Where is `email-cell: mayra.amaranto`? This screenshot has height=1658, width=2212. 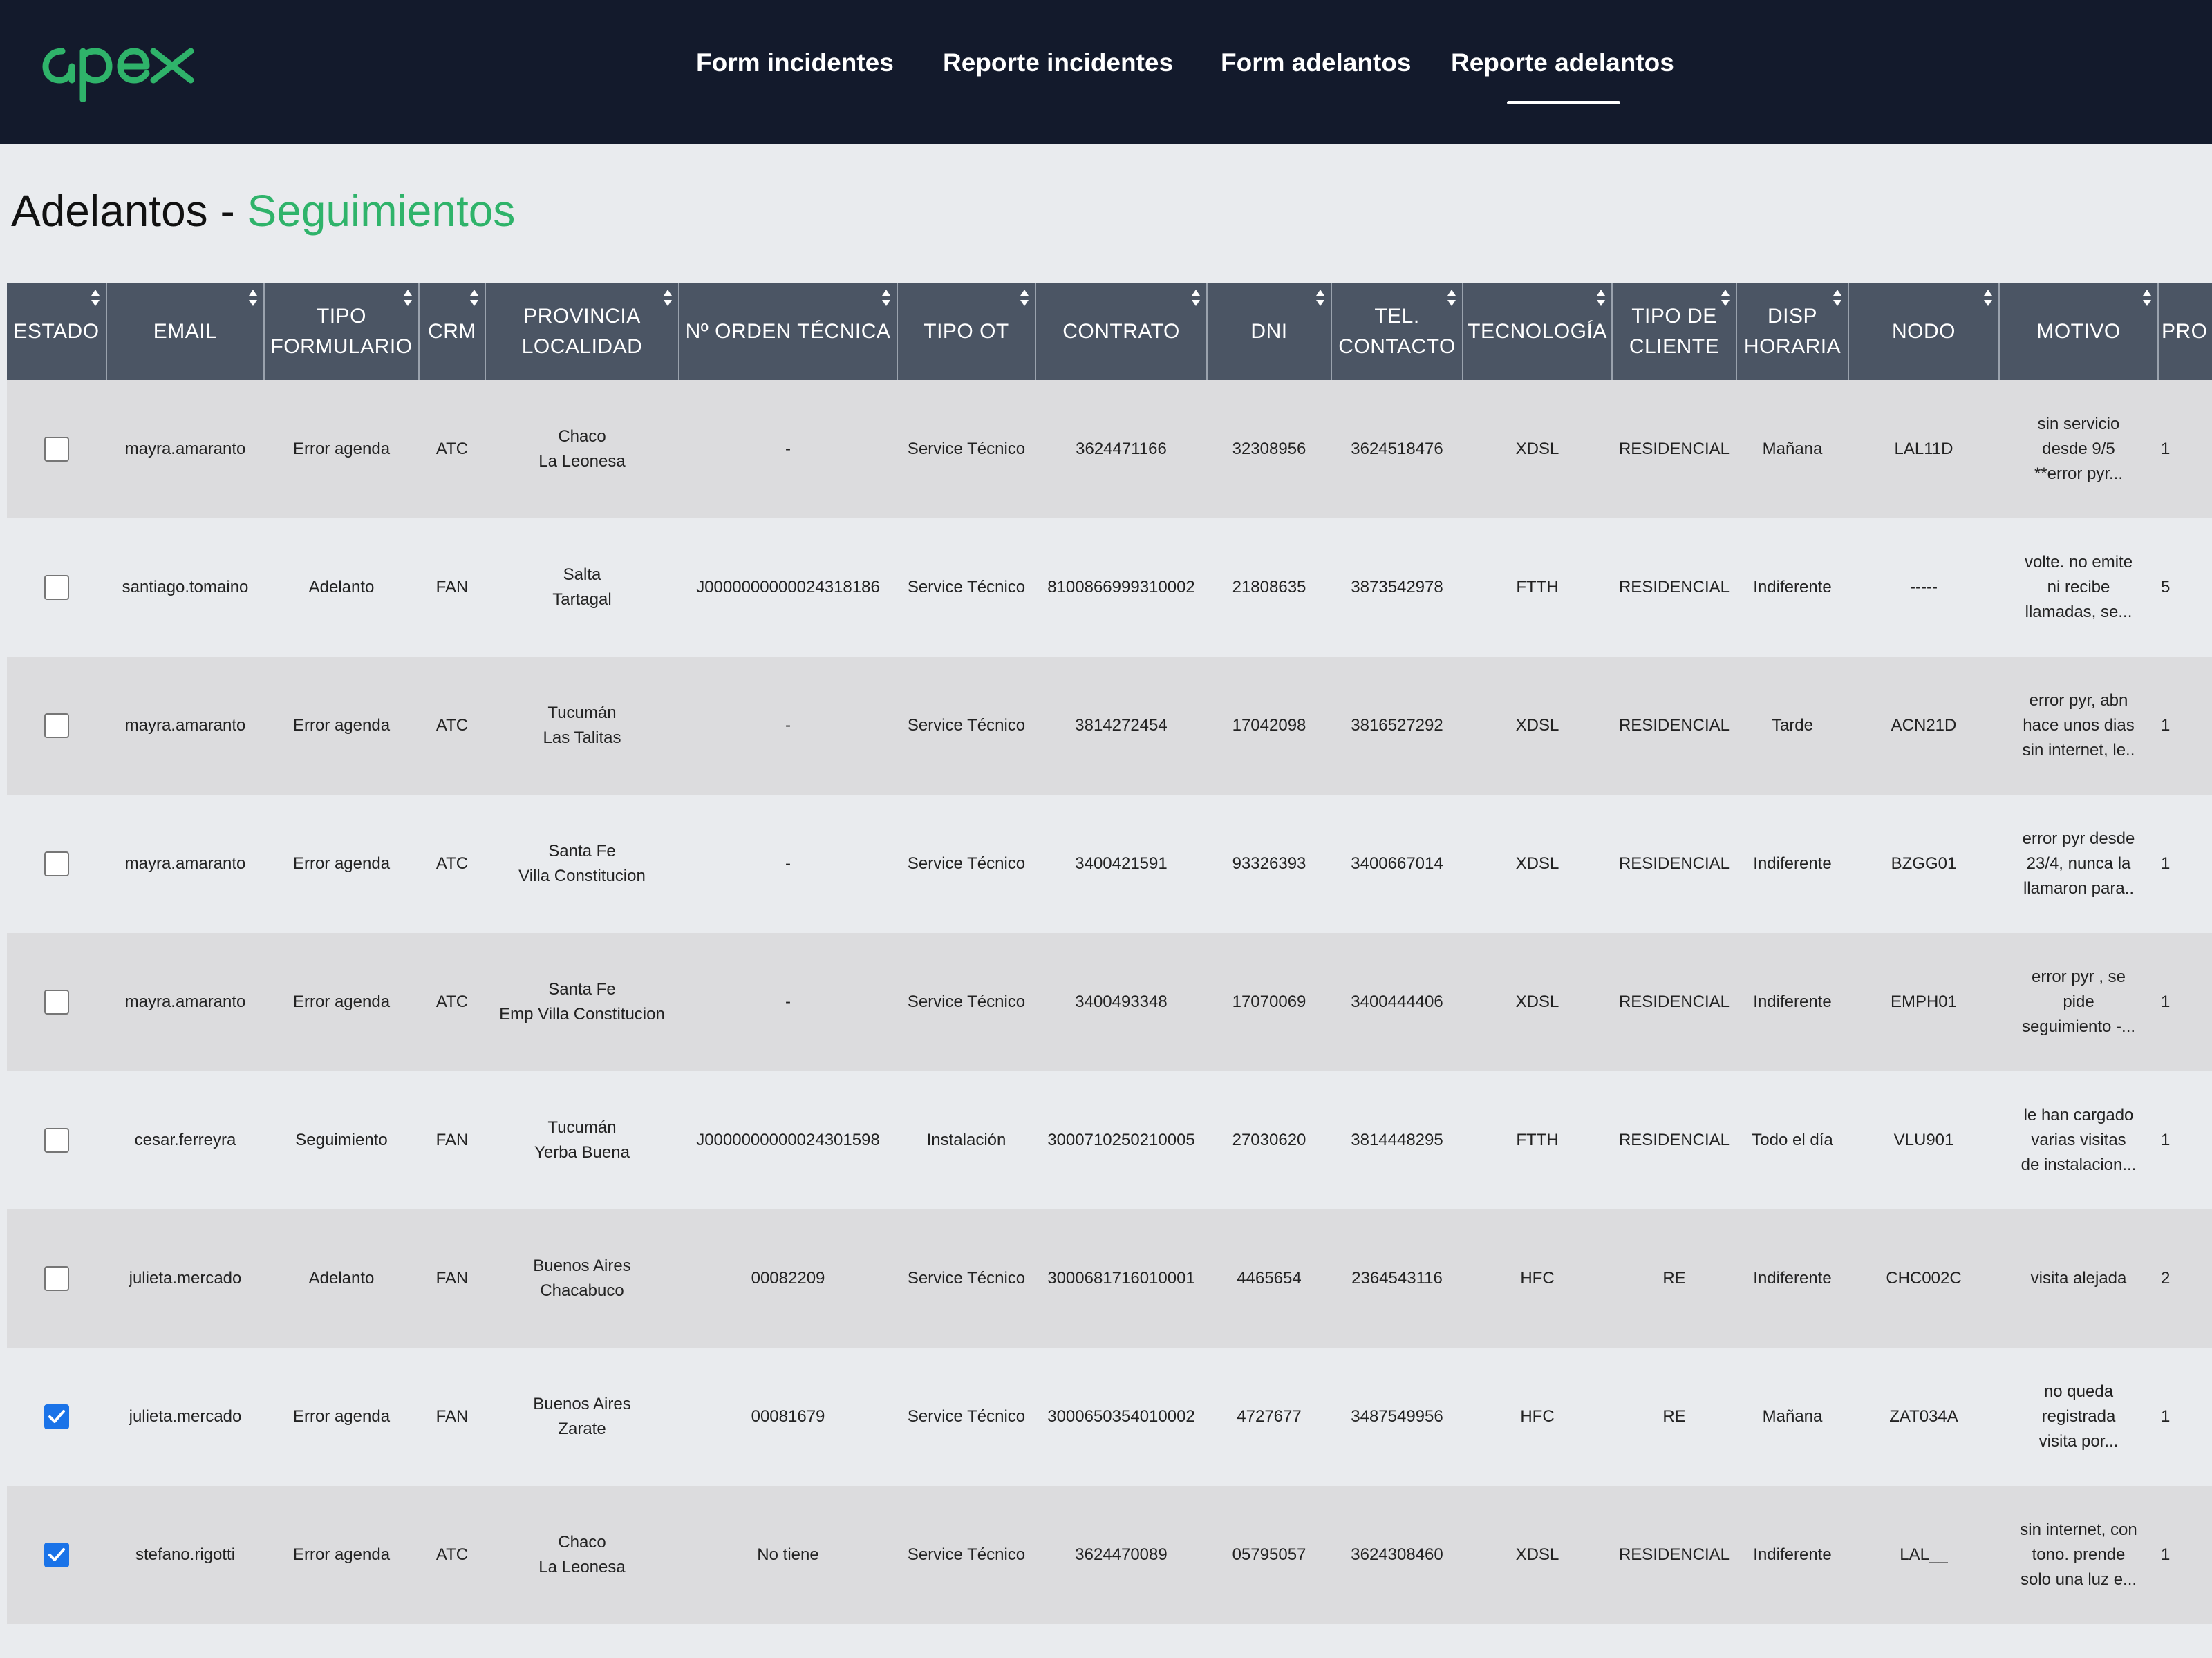
email-cell: mayra.amaranto is located at coordinates (185, 1002).